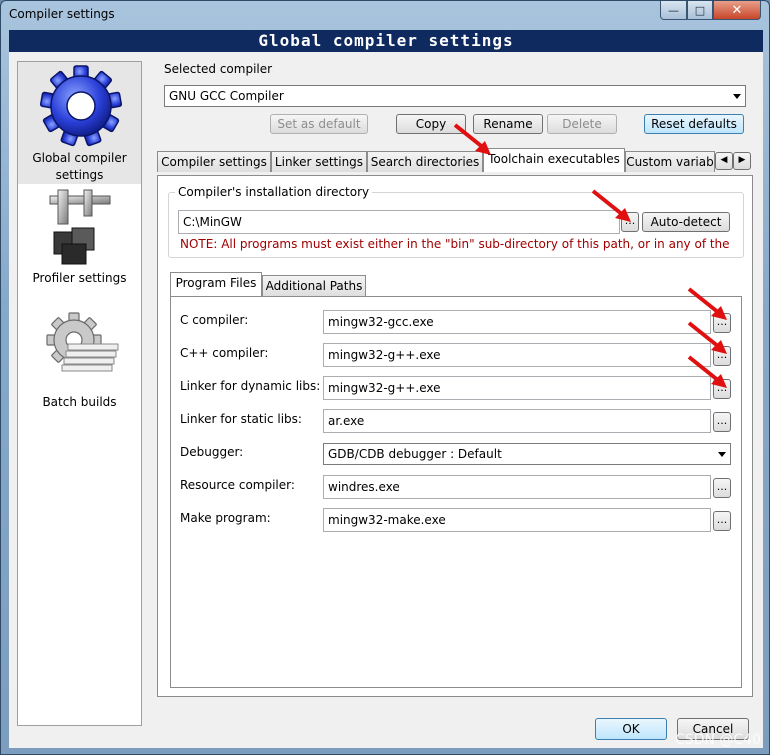 The image size is (770, 755). I want to click on category-profiler: Profiler settings, so click(79, 243).